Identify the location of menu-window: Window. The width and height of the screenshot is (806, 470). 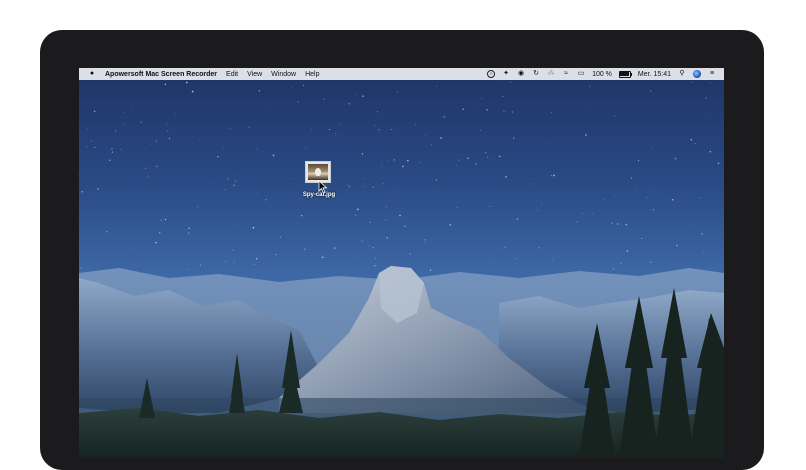
(283, 74).